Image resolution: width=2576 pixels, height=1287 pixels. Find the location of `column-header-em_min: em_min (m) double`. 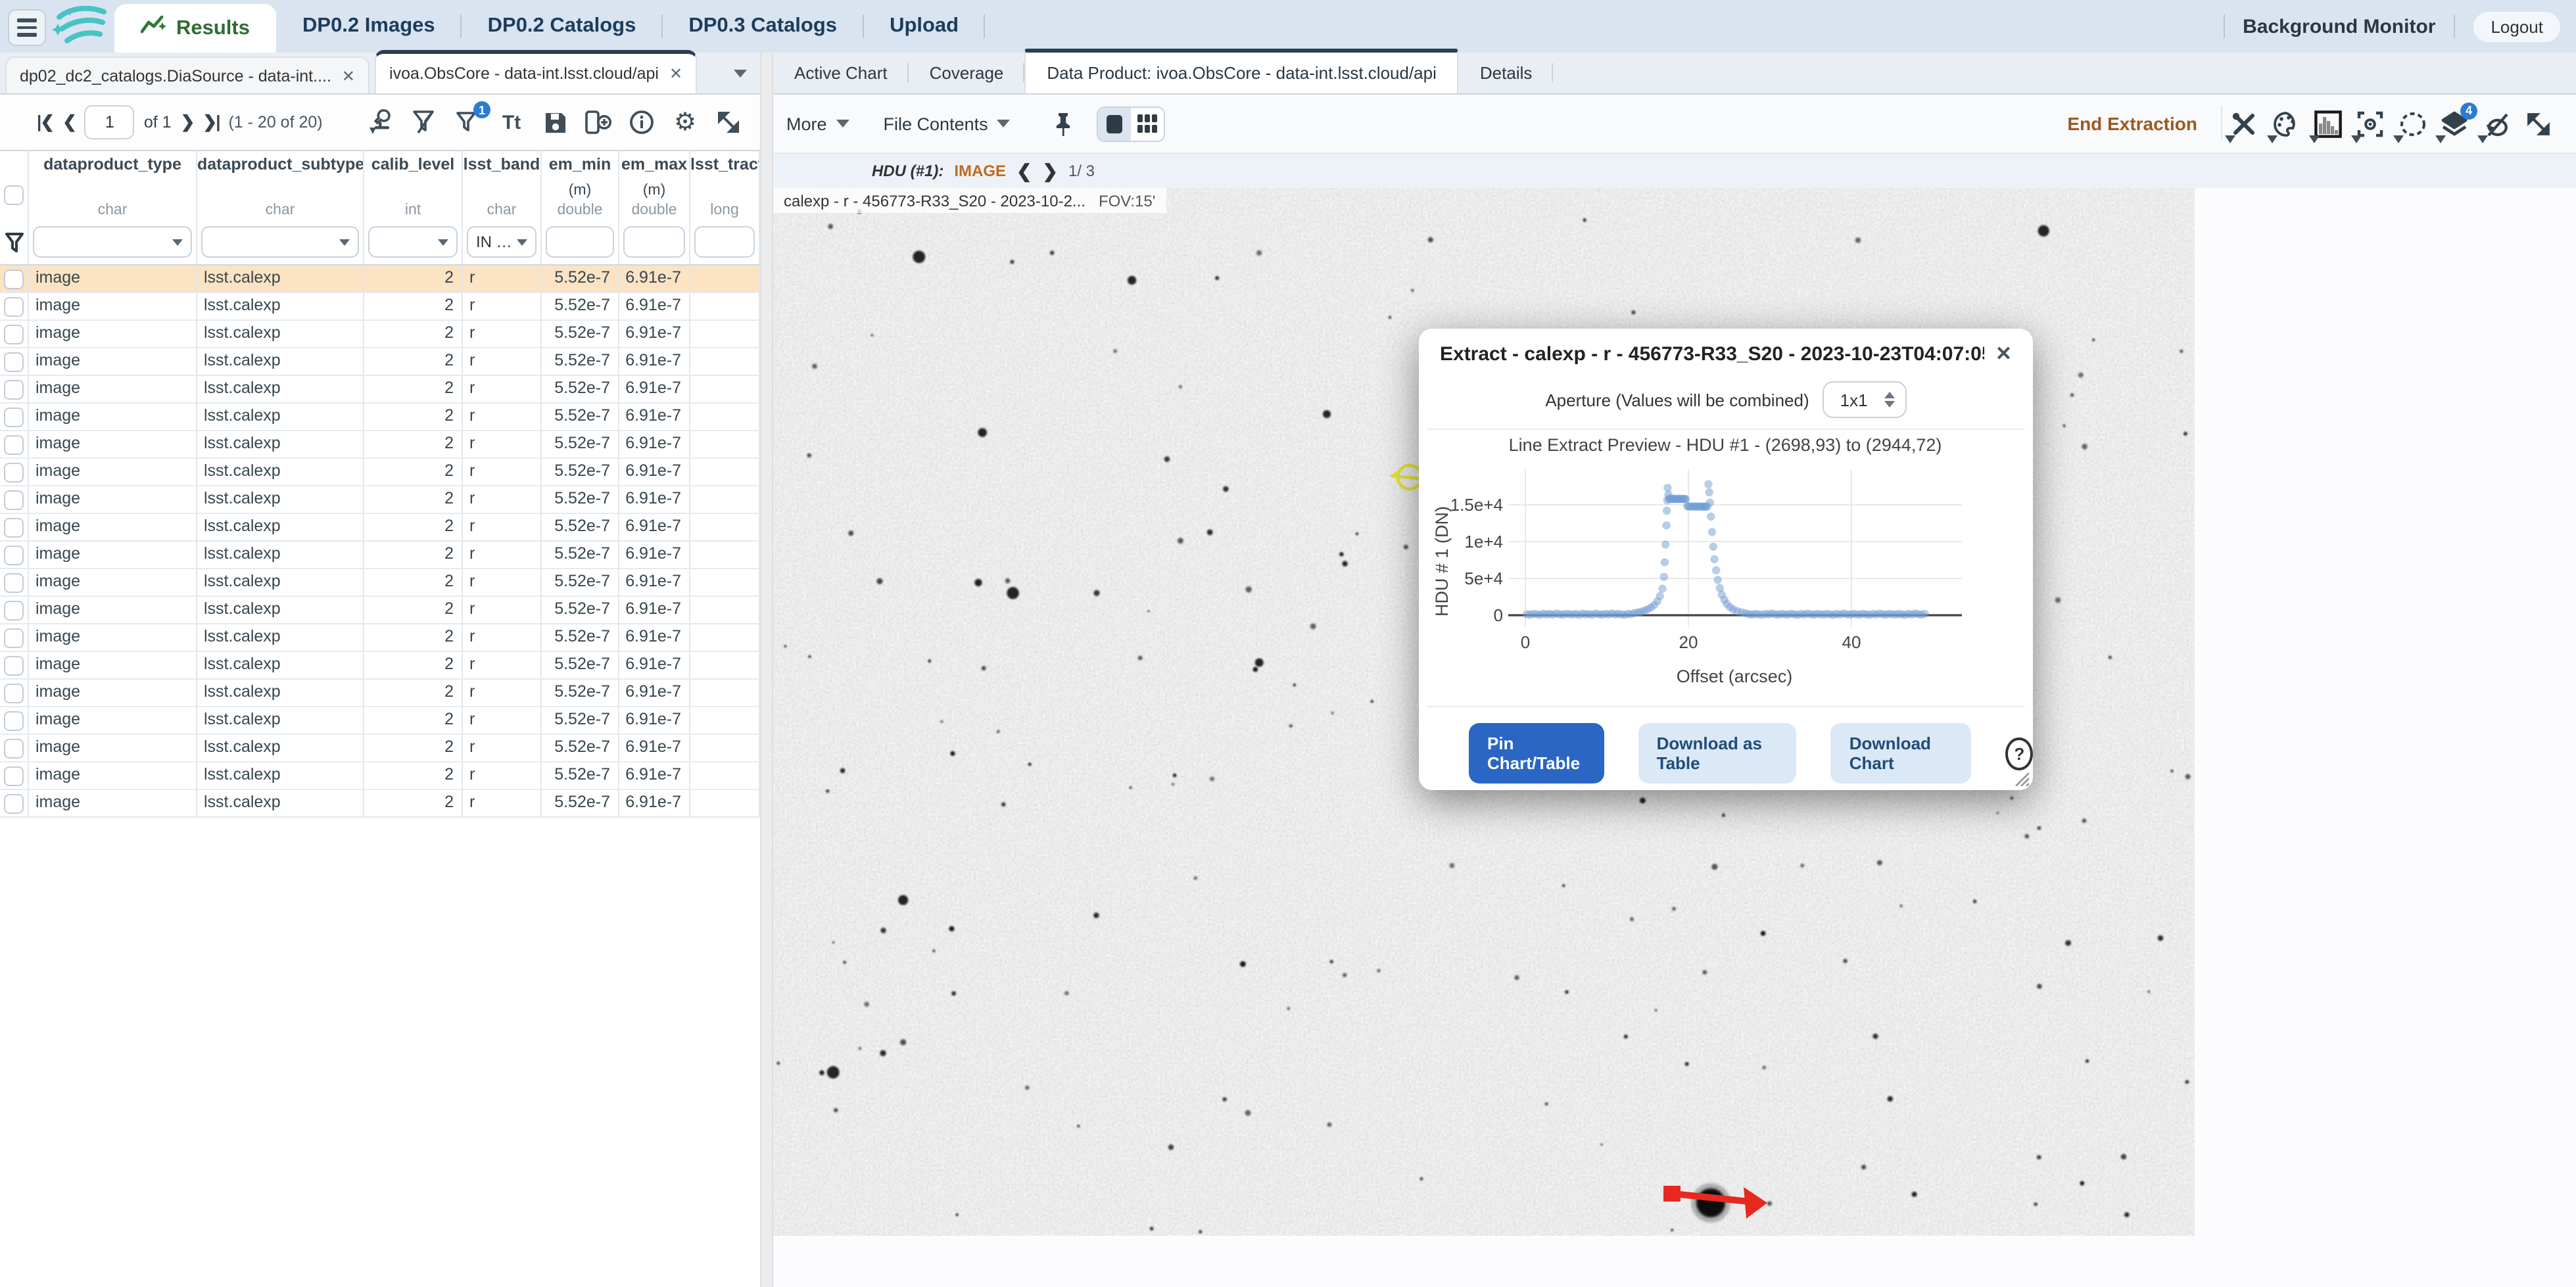

column-header-em_min: em_min (m) double is located at coordinates (580, 187).